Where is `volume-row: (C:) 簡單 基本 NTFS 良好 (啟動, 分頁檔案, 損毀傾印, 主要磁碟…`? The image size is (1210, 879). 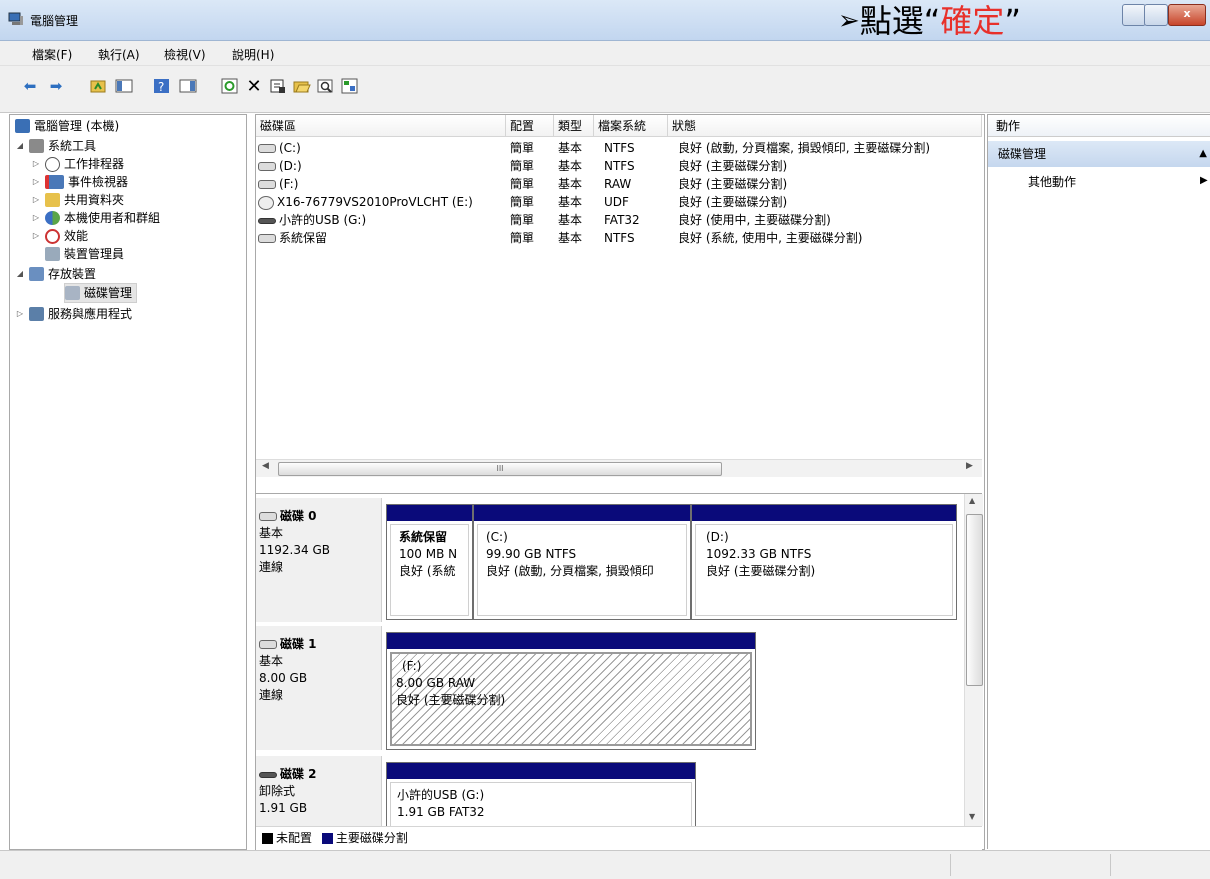 volume-row: (C:) 簡單 基本 NTFS 良好 (啟動, 分頁檔案, 損毀傾印, 主要磁碟… is located at coordinates (619, 148).